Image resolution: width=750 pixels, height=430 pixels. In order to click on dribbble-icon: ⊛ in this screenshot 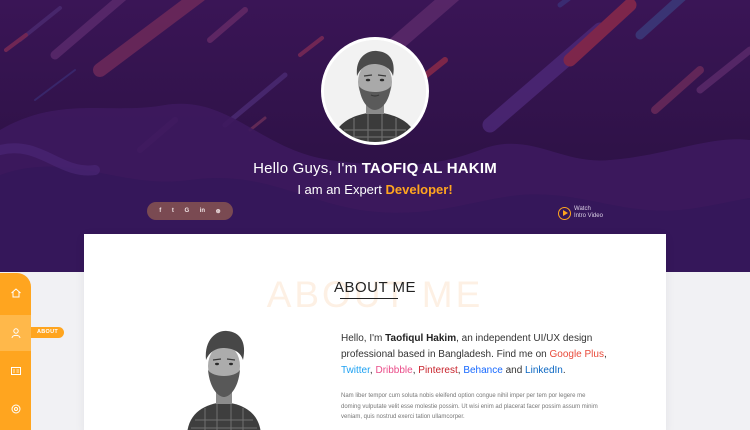, I will do `click(218, 211)`.